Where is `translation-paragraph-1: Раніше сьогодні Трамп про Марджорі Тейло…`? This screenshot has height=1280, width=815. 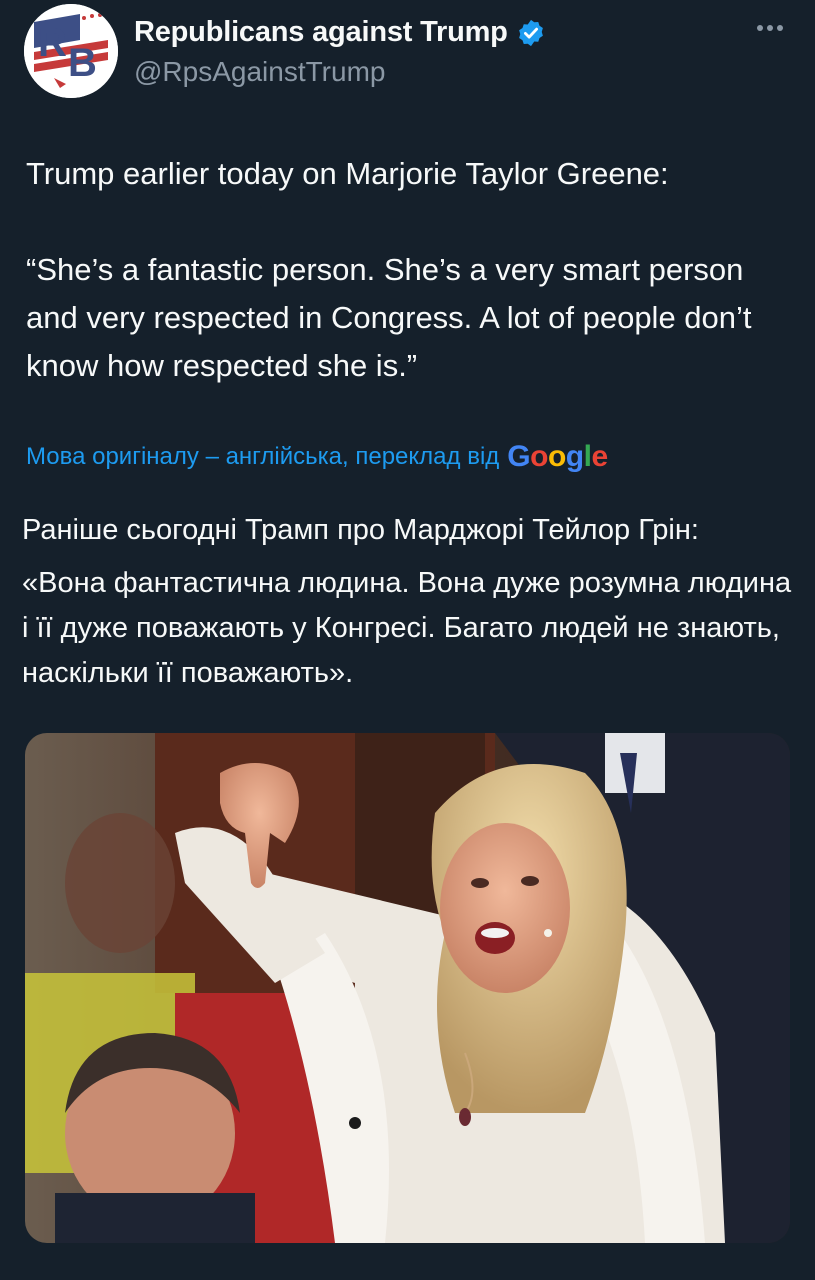
translation-paragraph-1: Раніше сьогодні Трамп про Марджорі Тейло… is located at coordinates (360, 530).